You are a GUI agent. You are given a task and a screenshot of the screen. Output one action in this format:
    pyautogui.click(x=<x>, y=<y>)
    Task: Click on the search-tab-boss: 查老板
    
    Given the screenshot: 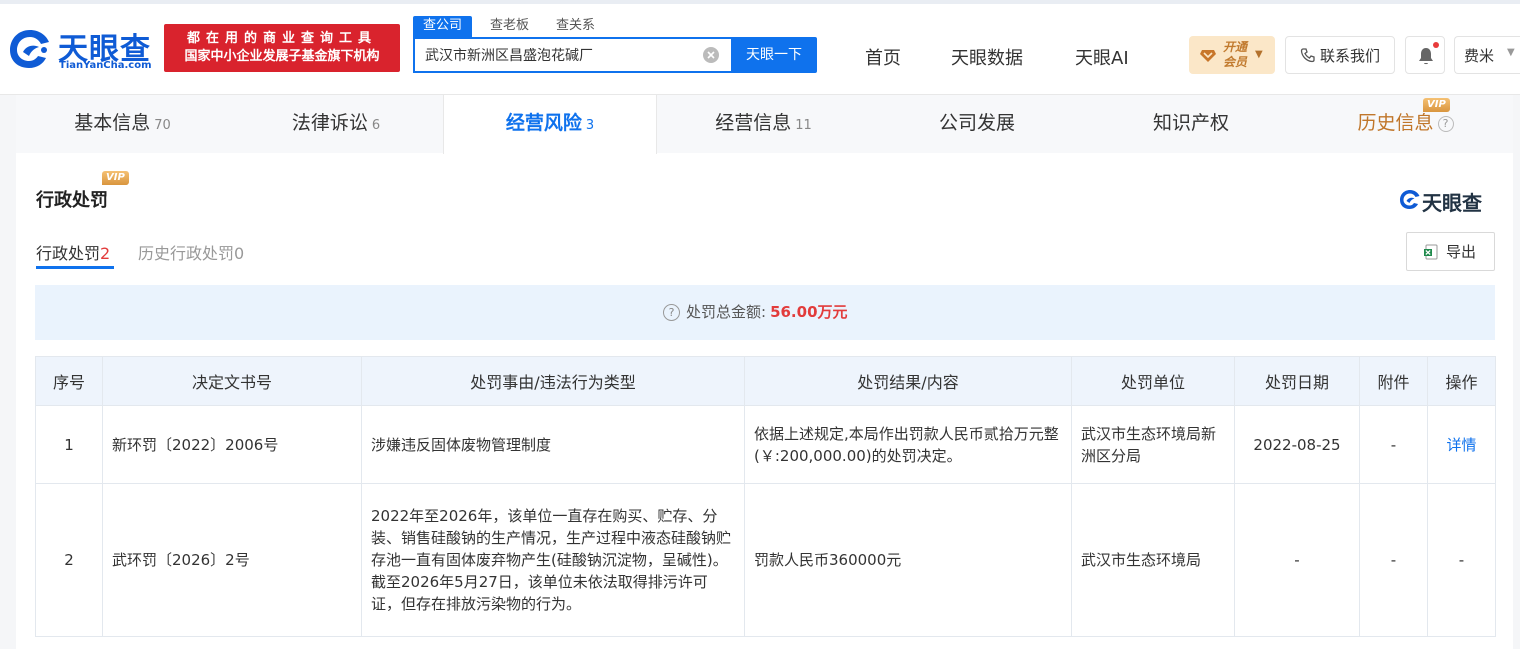 What is the action you would take?
    pyautogui.click(x=509, y=26)
    